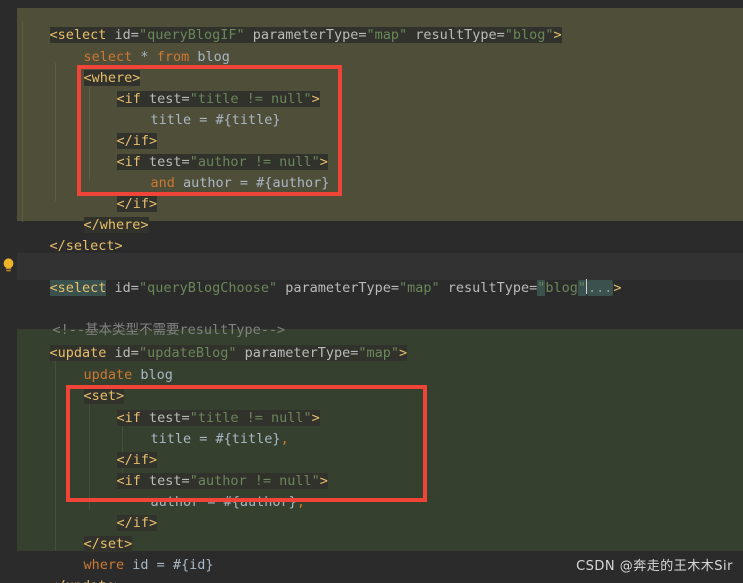 The image size is (743, 583). What do you see at coordinates (86, 246) in the screenshot?
I see `tag-select-close: </select>` at bounding box center [86, 246].